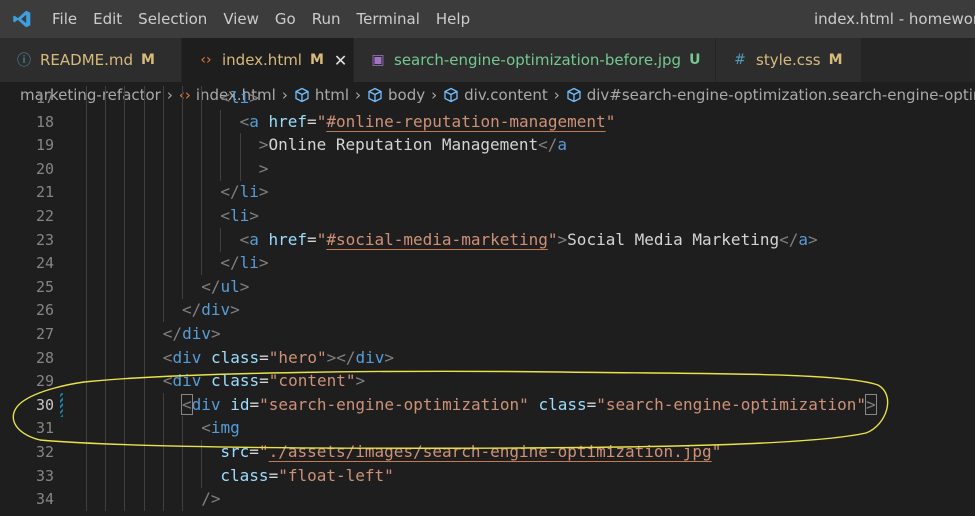 The image size is (975, 516). Describe the element at coordinates (487, 216) in the screenshot. I see `code-line: 22 <li>` at that location.